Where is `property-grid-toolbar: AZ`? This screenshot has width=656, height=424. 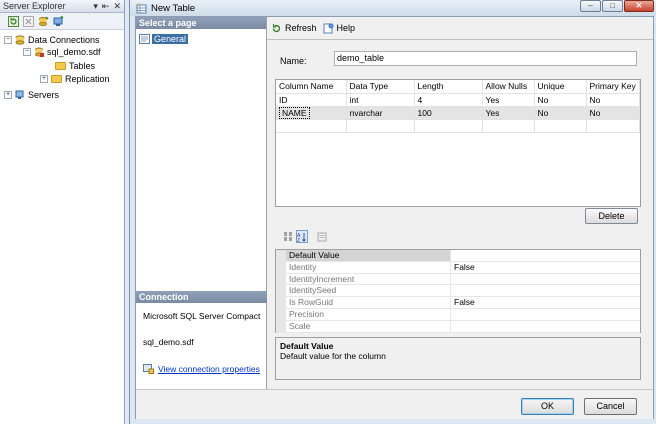 property-grid-toolbar: AZ is located at coordinates (305, 236).